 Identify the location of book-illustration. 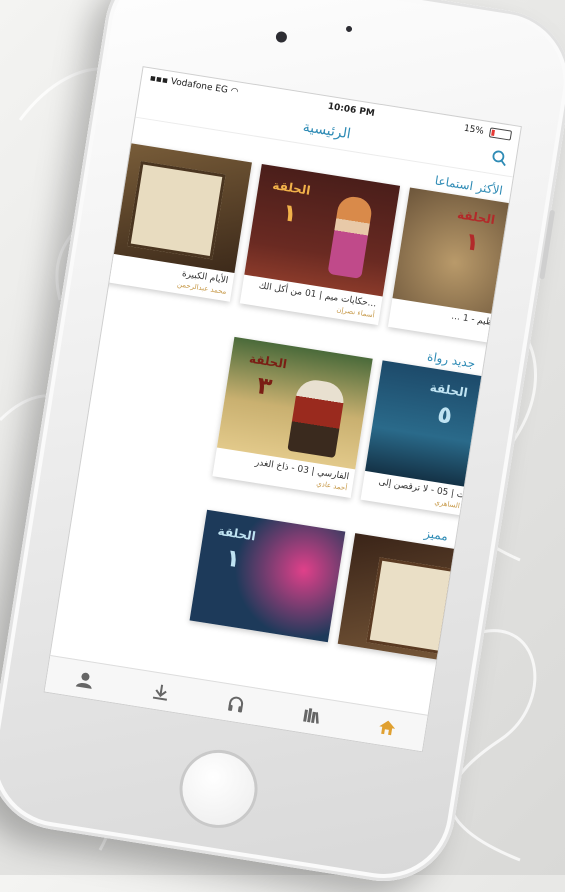
(176, 210).